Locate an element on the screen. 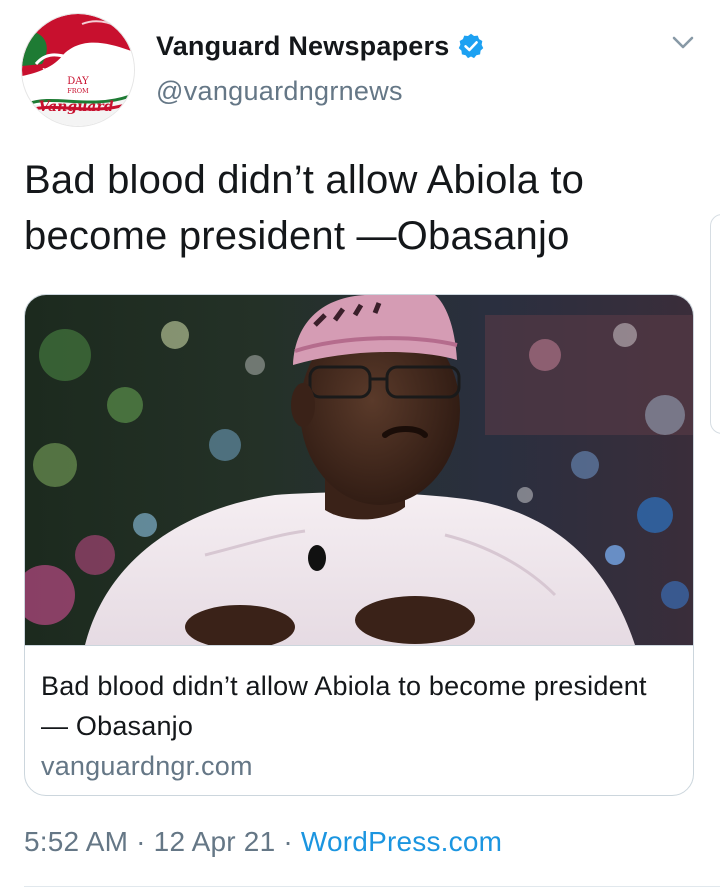 The image size is (720, 889). tweet-meta: 5:52 AM · 12 Apr 21 · WordPress.com is located at coordinates (263, 842).